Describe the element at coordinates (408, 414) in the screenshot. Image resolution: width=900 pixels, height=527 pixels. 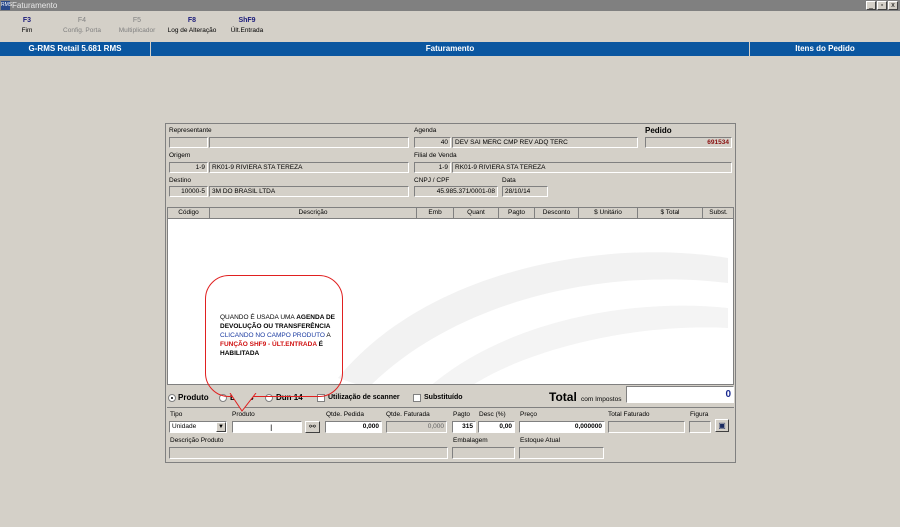
I see `qtde-faturada-label: Qtde. Faturada` at that location.